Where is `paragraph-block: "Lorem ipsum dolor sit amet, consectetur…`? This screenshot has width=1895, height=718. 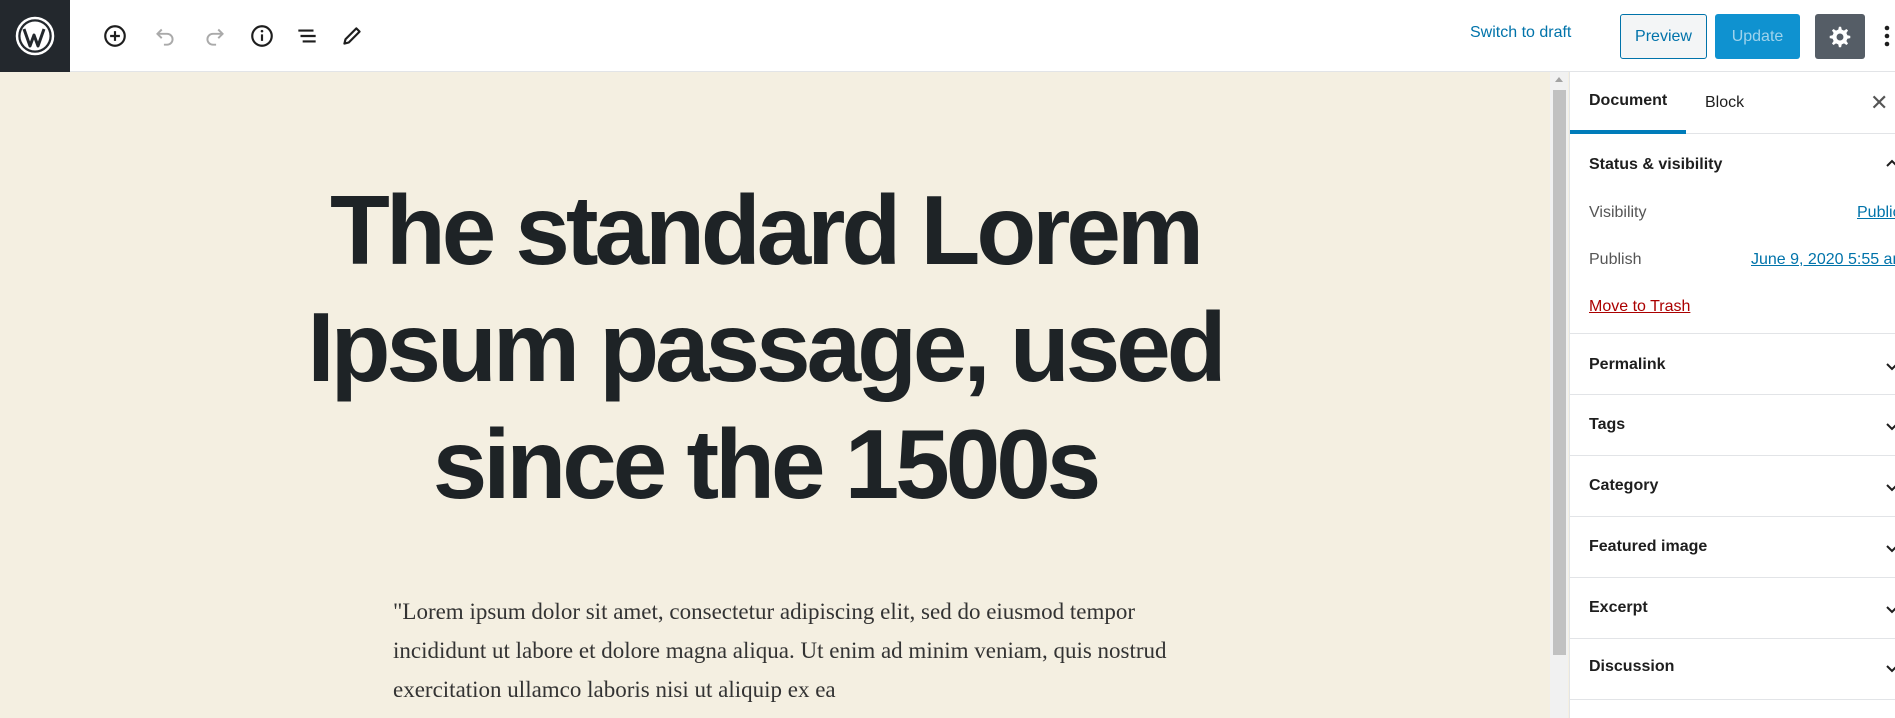
paragraph-block: "Lorem ipsum dolor sit amet, consectetur… is located at coordinates (783, 650).